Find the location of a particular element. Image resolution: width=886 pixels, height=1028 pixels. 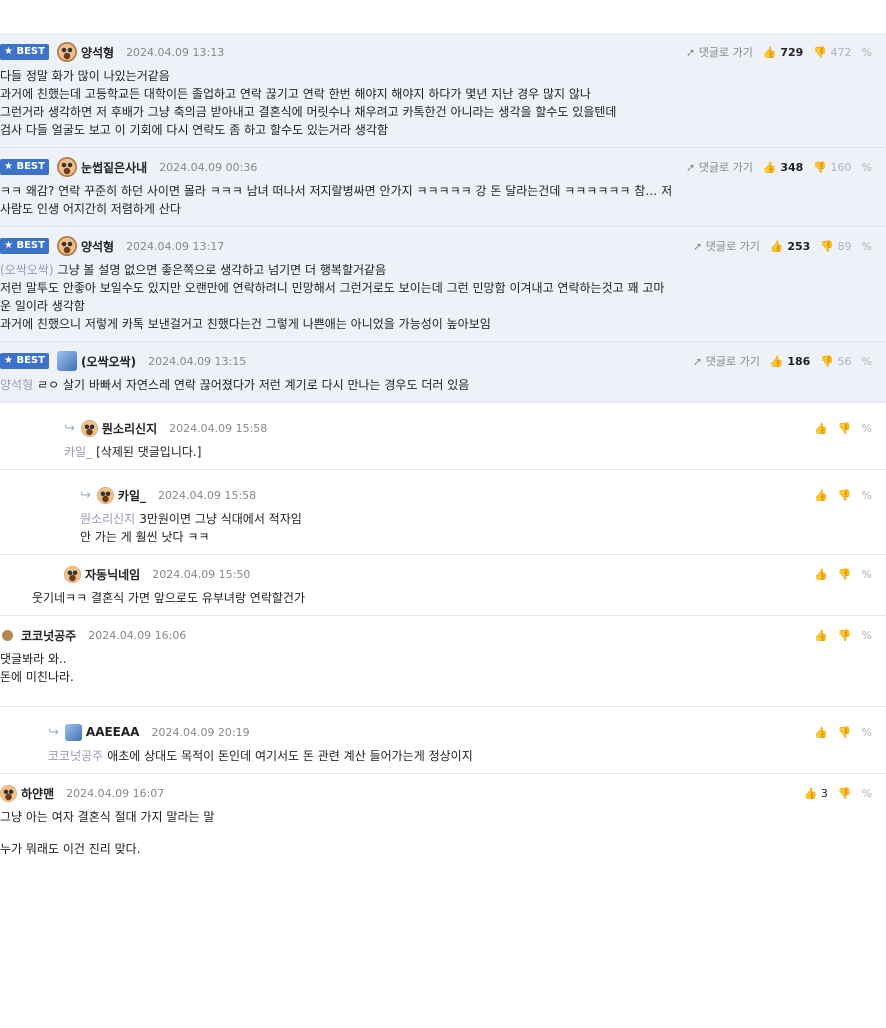

mention-tag: 뭔소리신지 is located at coordinates (107, 519).